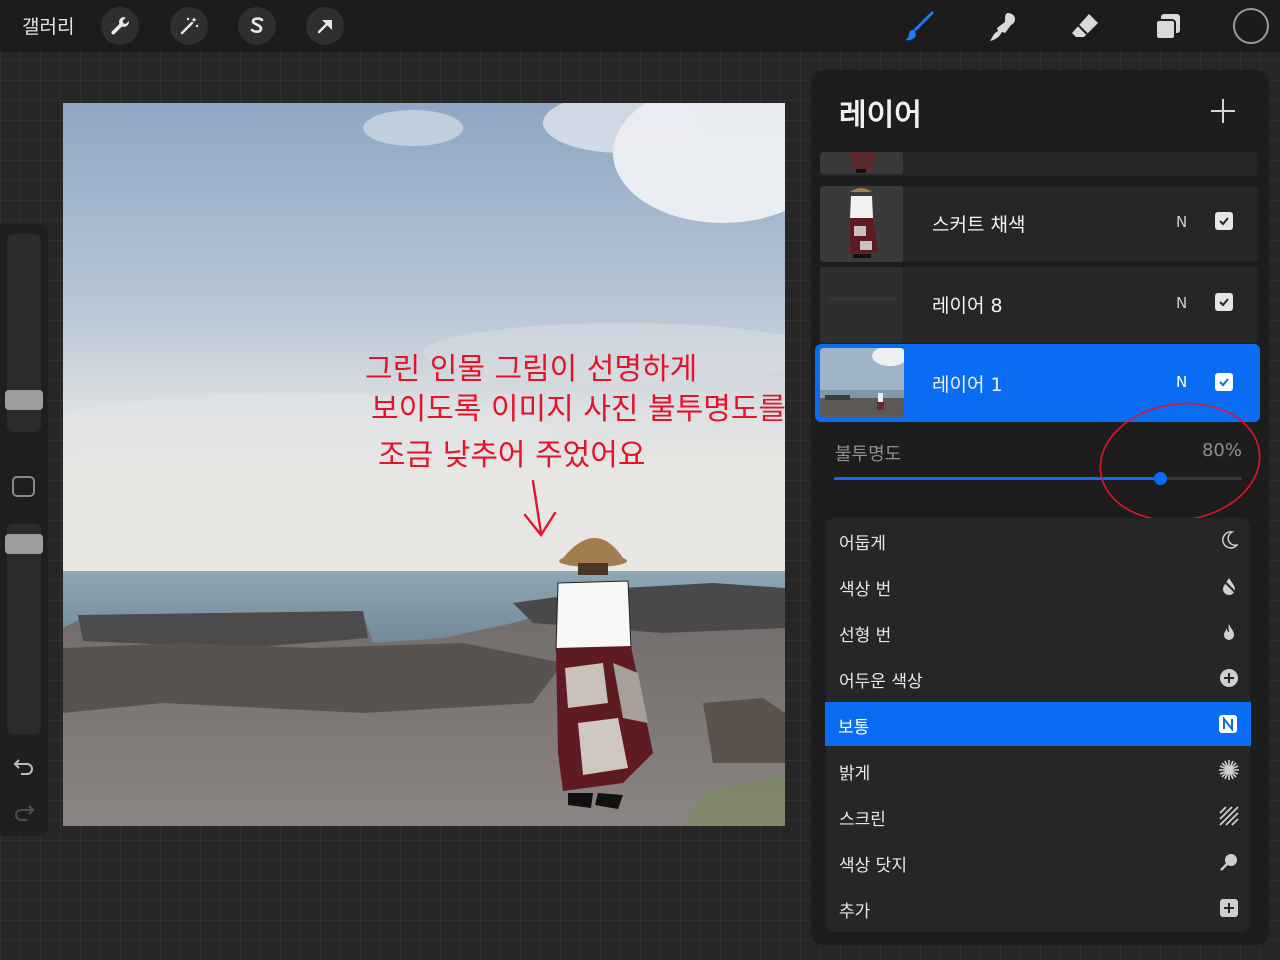 The height and width of the screenshot is (960, 1280). Describe the element at coordinates (855, 774) in the screenshot. I see `blend-item-label: 밝게` at that location.